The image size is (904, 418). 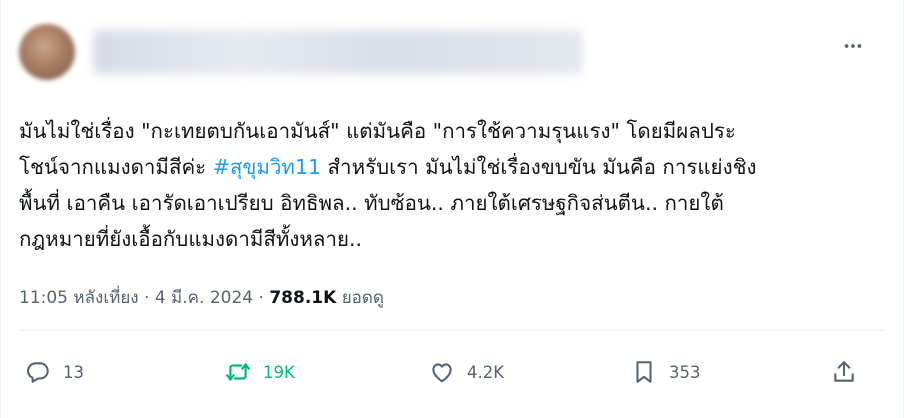 I want to click on avatar, so click(x=47, y=52).